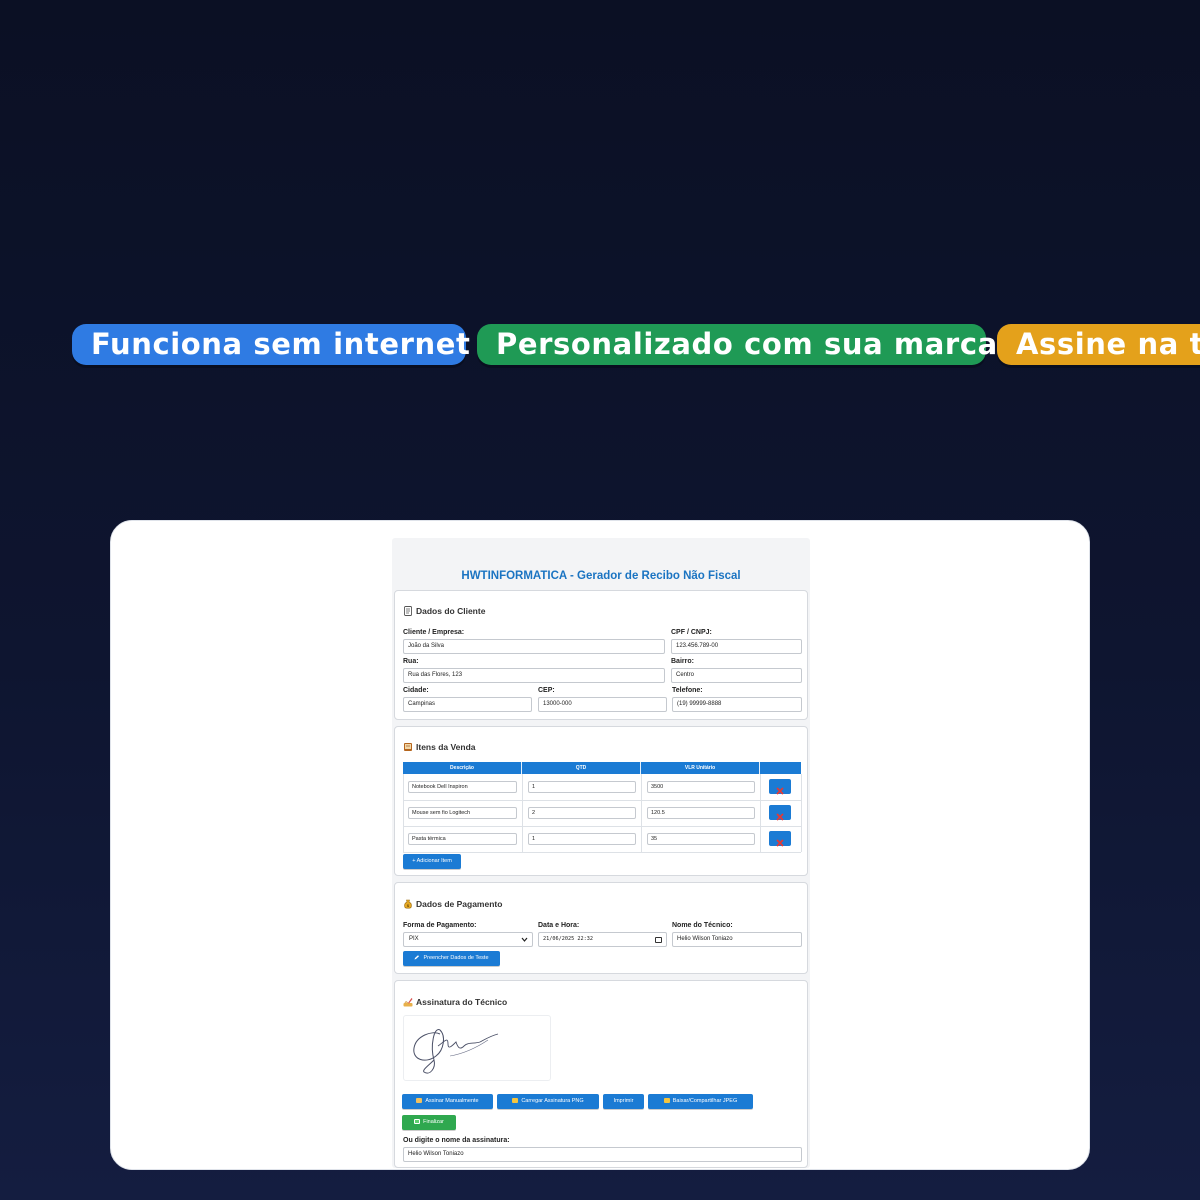 The height and width of the screenshot is (1200, 1200). I want to click on forma-label: Forma de Pagamento:, so click(440, 925).